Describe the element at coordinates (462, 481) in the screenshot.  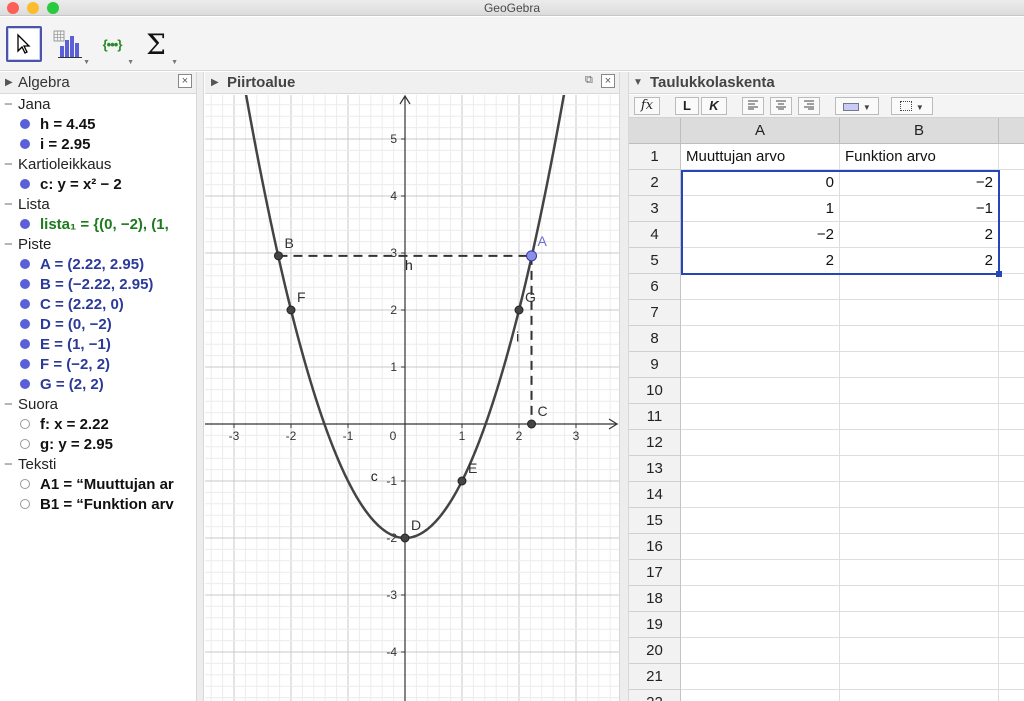
I see `point-E` at that location.